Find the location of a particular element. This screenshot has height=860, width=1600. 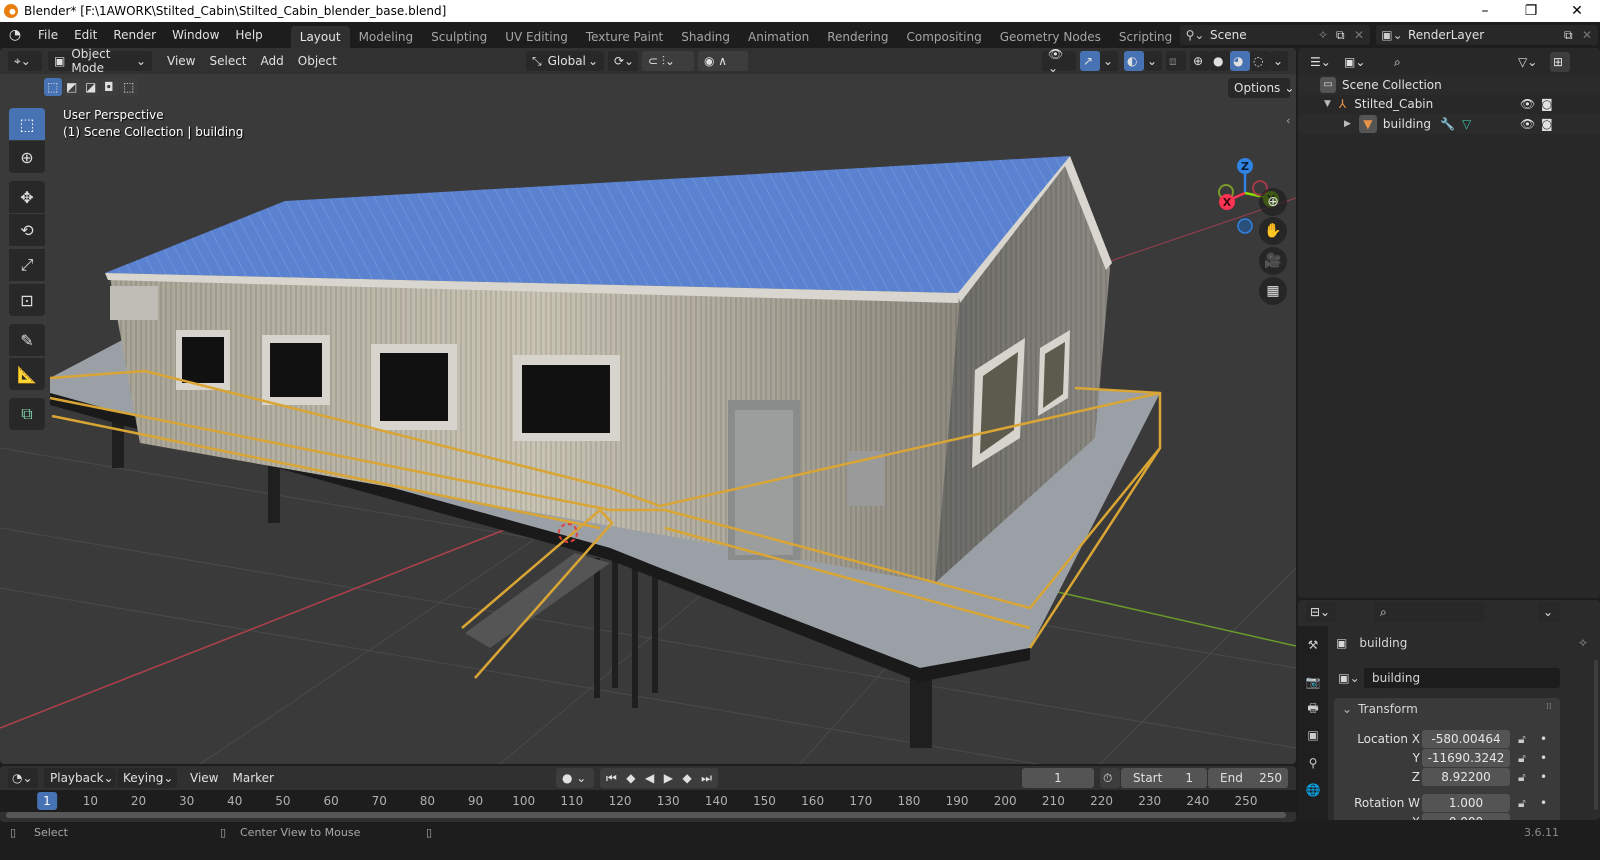

tab-scene: ⚲ is located at coordinates (1313, 763).